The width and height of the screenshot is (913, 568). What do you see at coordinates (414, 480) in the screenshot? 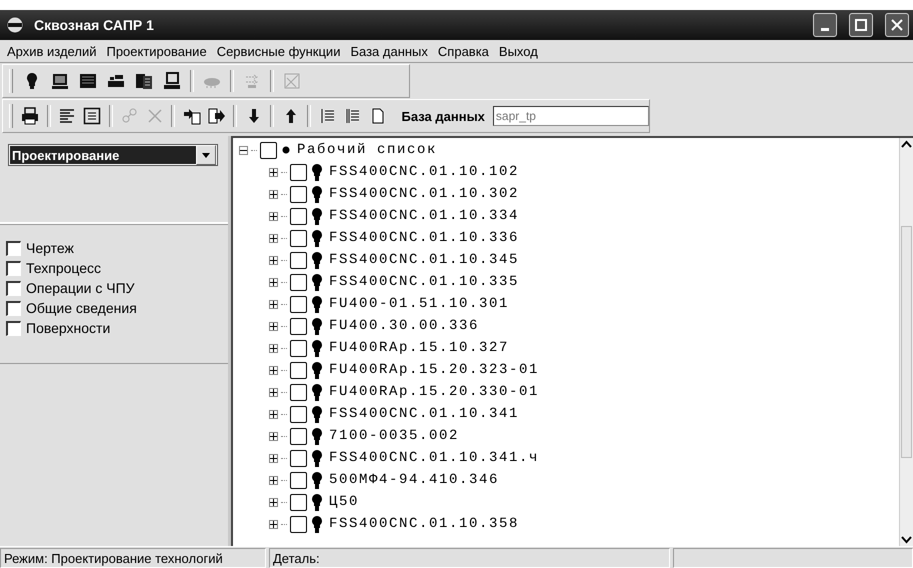
I see `tree-item-label: 500МФ4-94.410.346` at bounding box center [414, 480].